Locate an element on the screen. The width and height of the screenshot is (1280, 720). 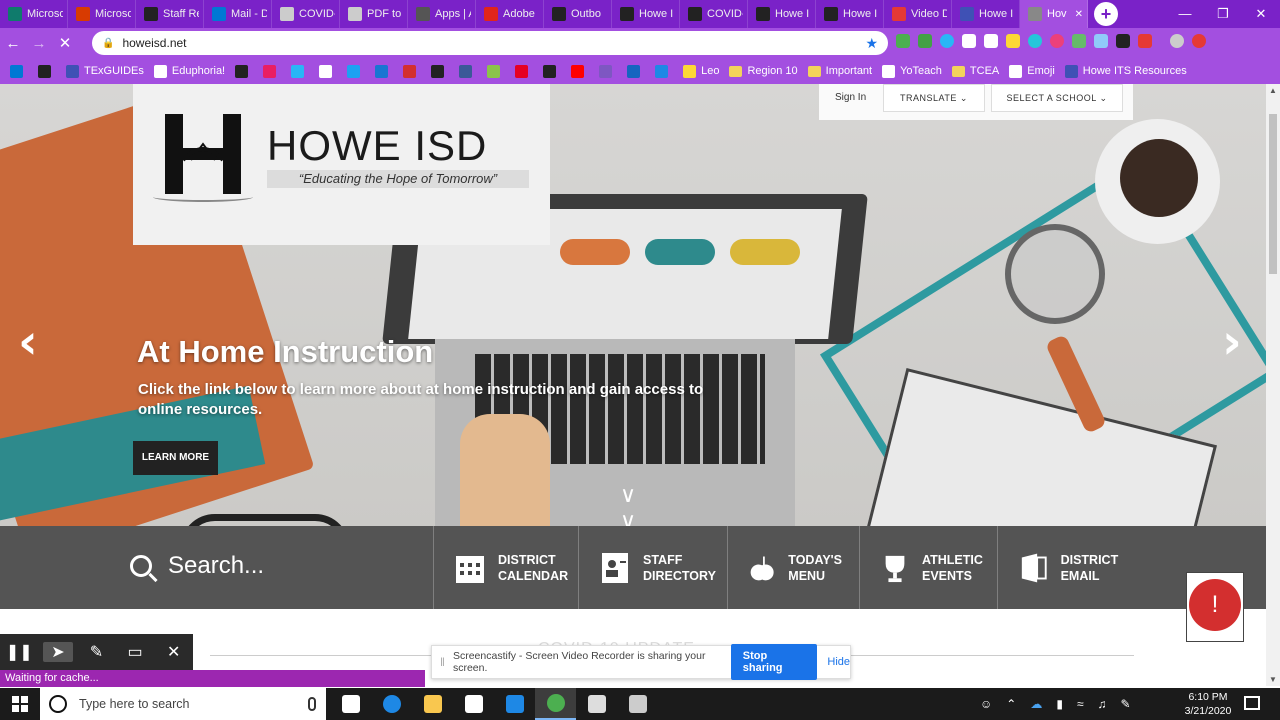
scroll-down-arrow-icon: ▼ is located at coordinates (1273, 679).